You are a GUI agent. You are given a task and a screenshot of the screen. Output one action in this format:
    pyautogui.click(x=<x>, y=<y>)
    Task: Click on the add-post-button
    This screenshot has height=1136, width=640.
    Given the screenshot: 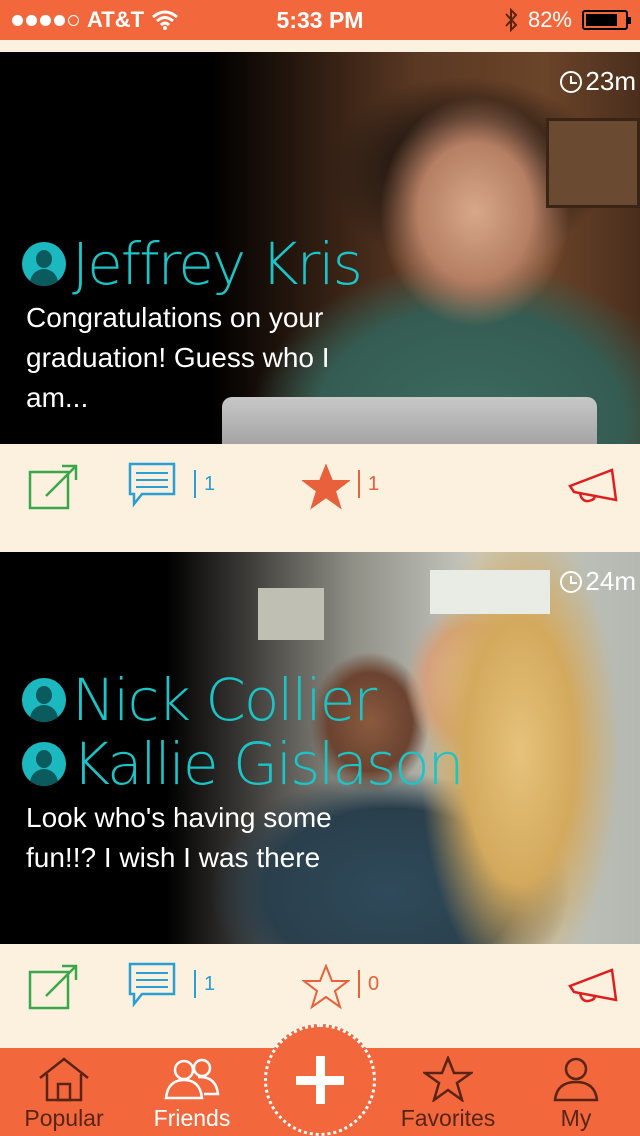 What is the action you would take?
    pyautogui.click(x=320, y=1080)
    